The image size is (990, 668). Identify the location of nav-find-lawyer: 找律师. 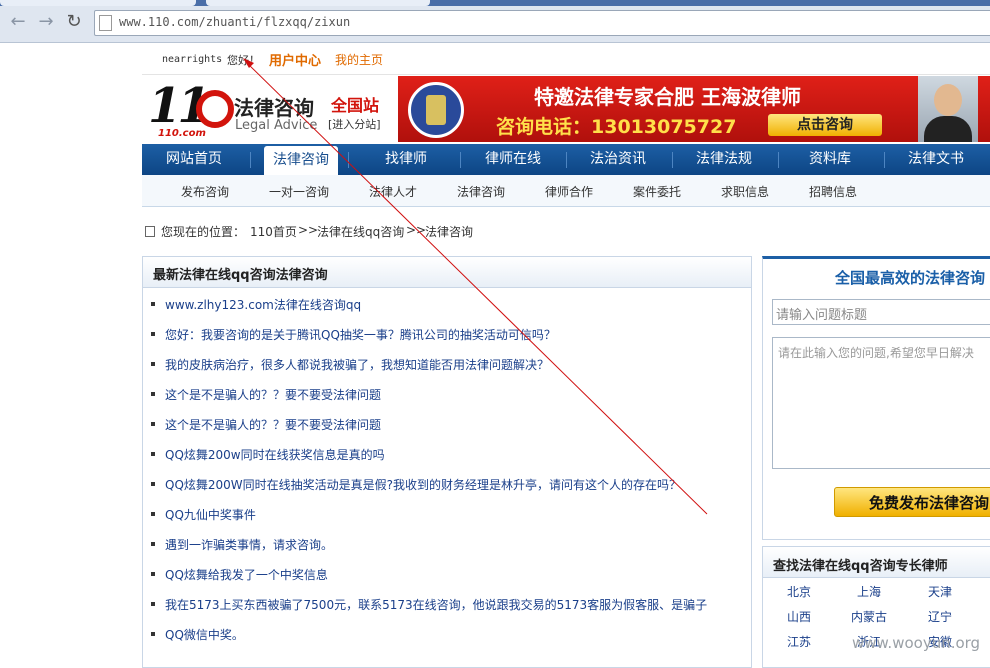
(406, 159).